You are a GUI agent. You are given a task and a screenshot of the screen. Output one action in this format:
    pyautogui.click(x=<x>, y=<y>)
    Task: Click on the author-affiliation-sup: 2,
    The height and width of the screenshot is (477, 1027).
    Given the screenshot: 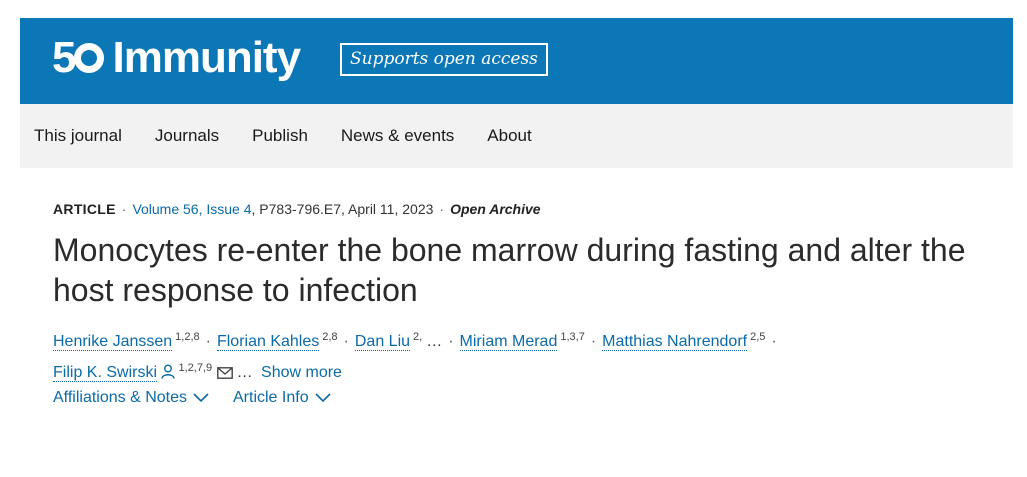 What is the action you would take?
    pyautogui.click(x=418, y=337)
    